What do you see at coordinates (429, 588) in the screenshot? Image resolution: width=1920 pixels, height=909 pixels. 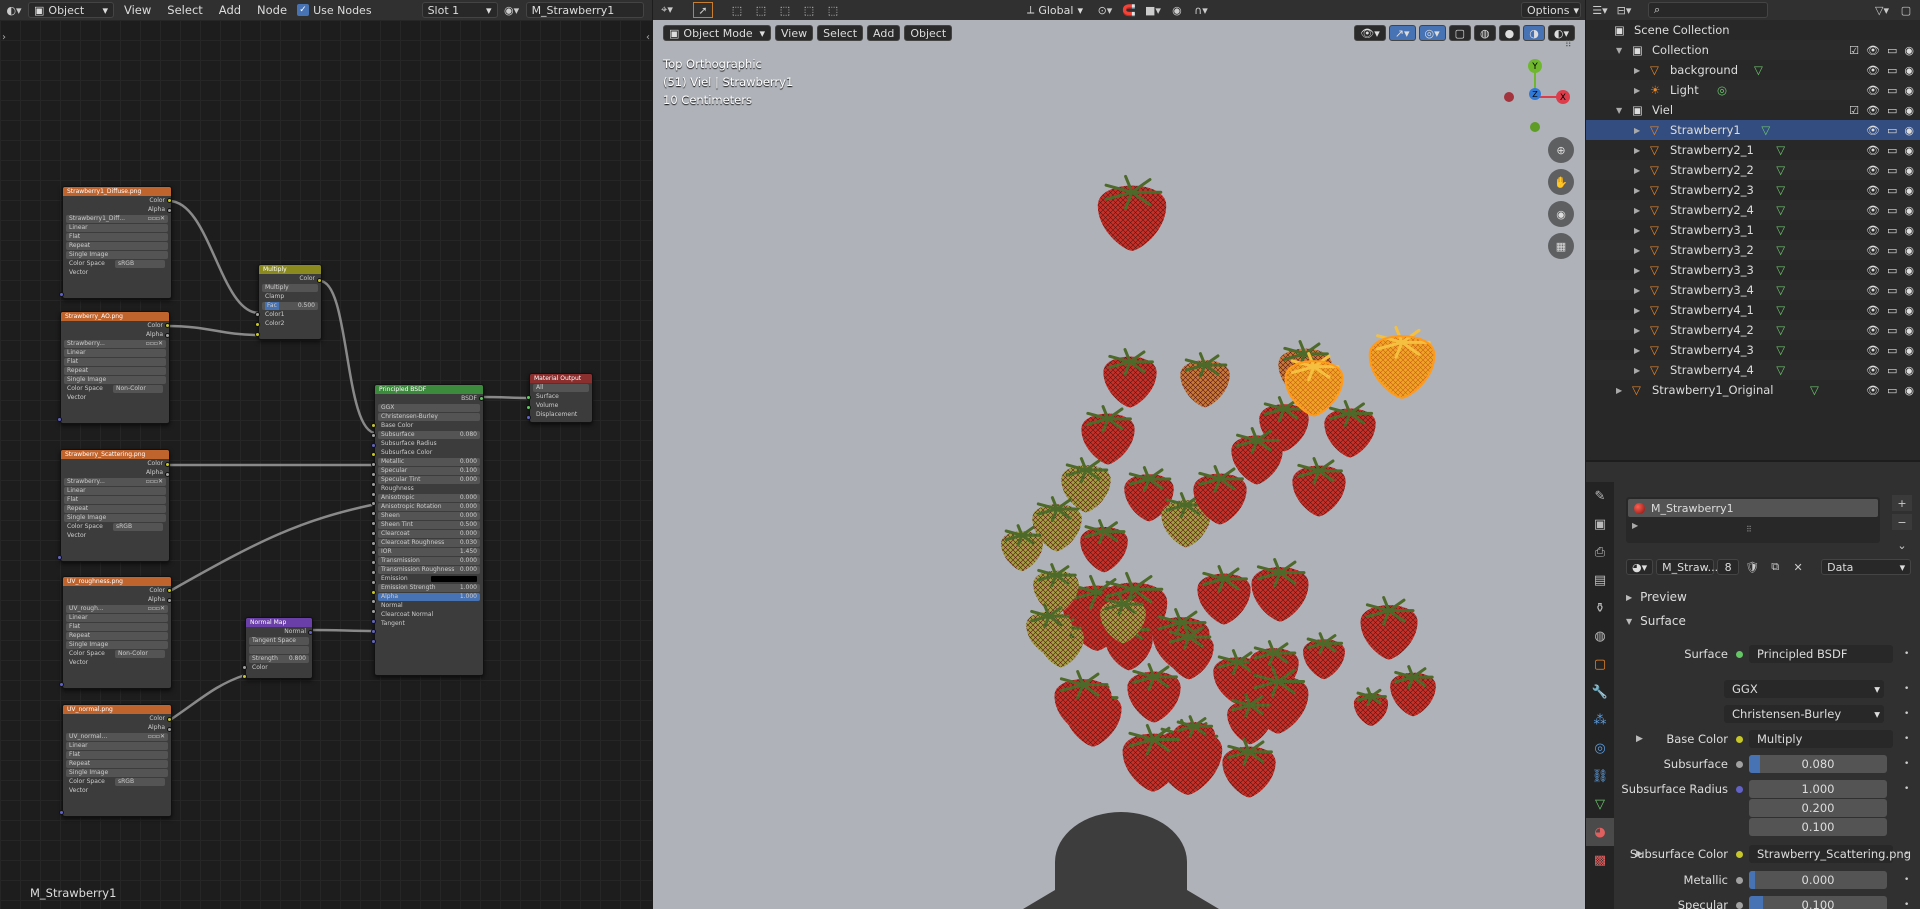 I see `bsdf-input-row: Emission Strength 1.000` at bounding box center [429, 588].